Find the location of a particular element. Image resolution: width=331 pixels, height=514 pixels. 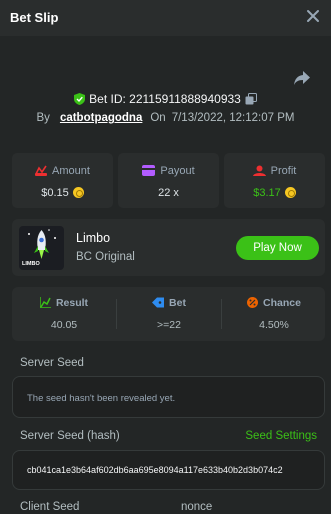

game-thumbnail: LIMBO is located at coordinates (41, 248).